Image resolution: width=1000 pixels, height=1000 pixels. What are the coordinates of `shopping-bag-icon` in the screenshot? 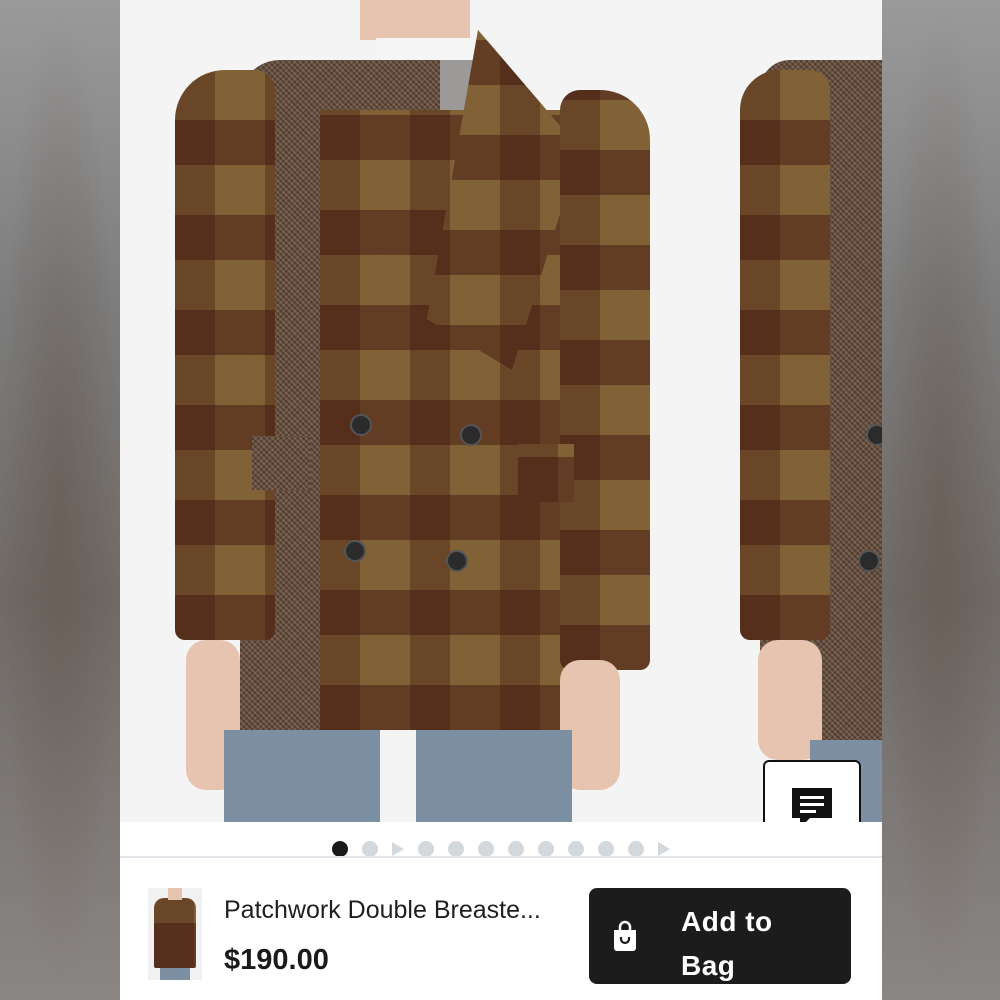 It's located at (625, 935).